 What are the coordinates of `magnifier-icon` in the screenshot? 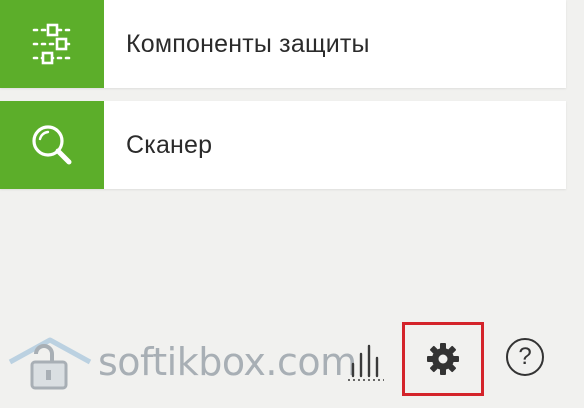 It's located at (52, 145).